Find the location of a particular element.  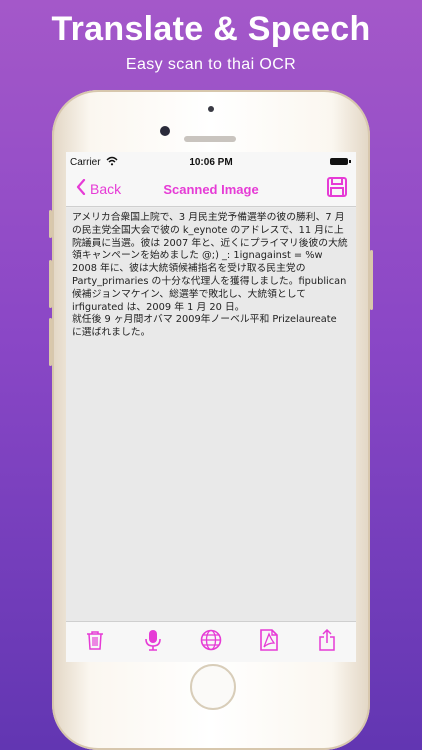

promo-headline: Translate & Speech is located at coordinates (211, 29).